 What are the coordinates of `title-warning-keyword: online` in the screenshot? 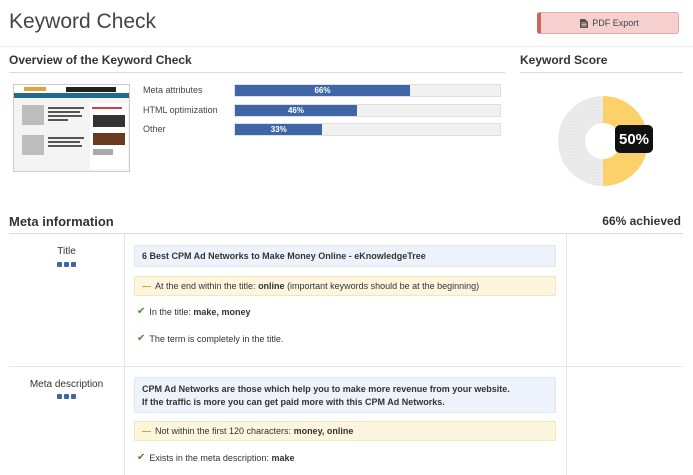 It's located at (271, 286).